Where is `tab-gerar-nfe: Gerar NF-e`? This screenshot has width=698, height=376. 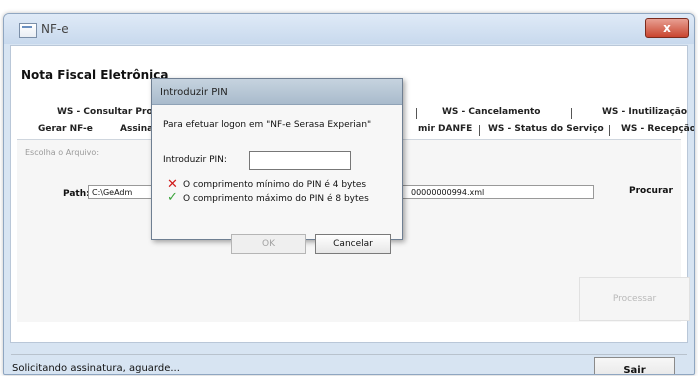
tab-gerar-nfe: Gerar NF-e is located at coordinates (65, 129).